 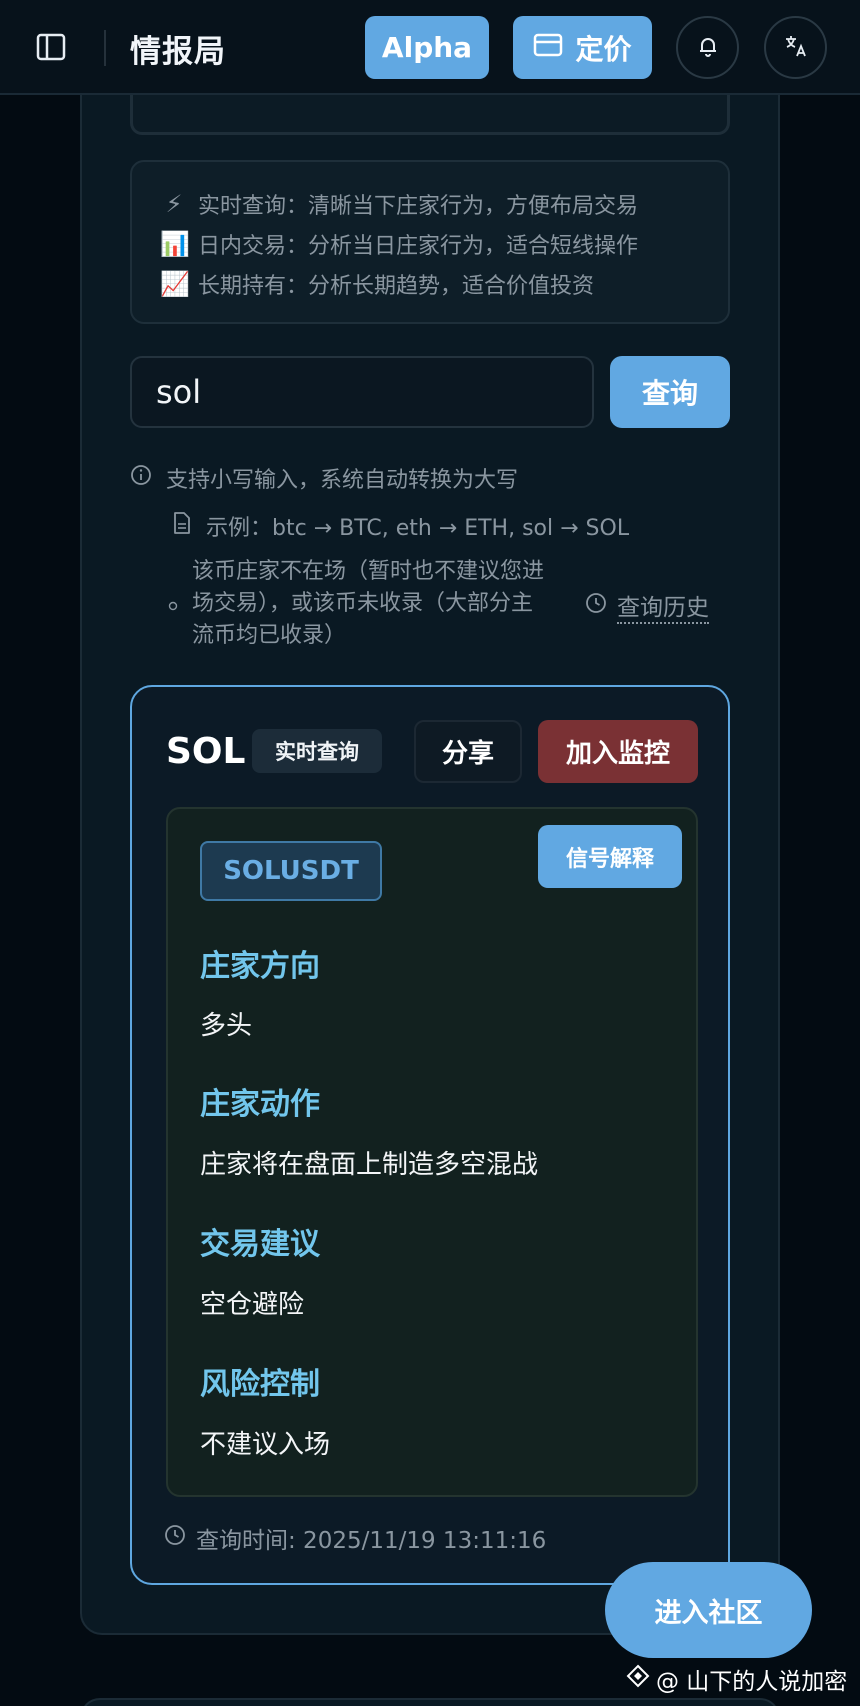 What do you see at coordinates (638, 1679) in the screenshot?
I see `diamond-logo-icon` at bounding box center [638, 1679].